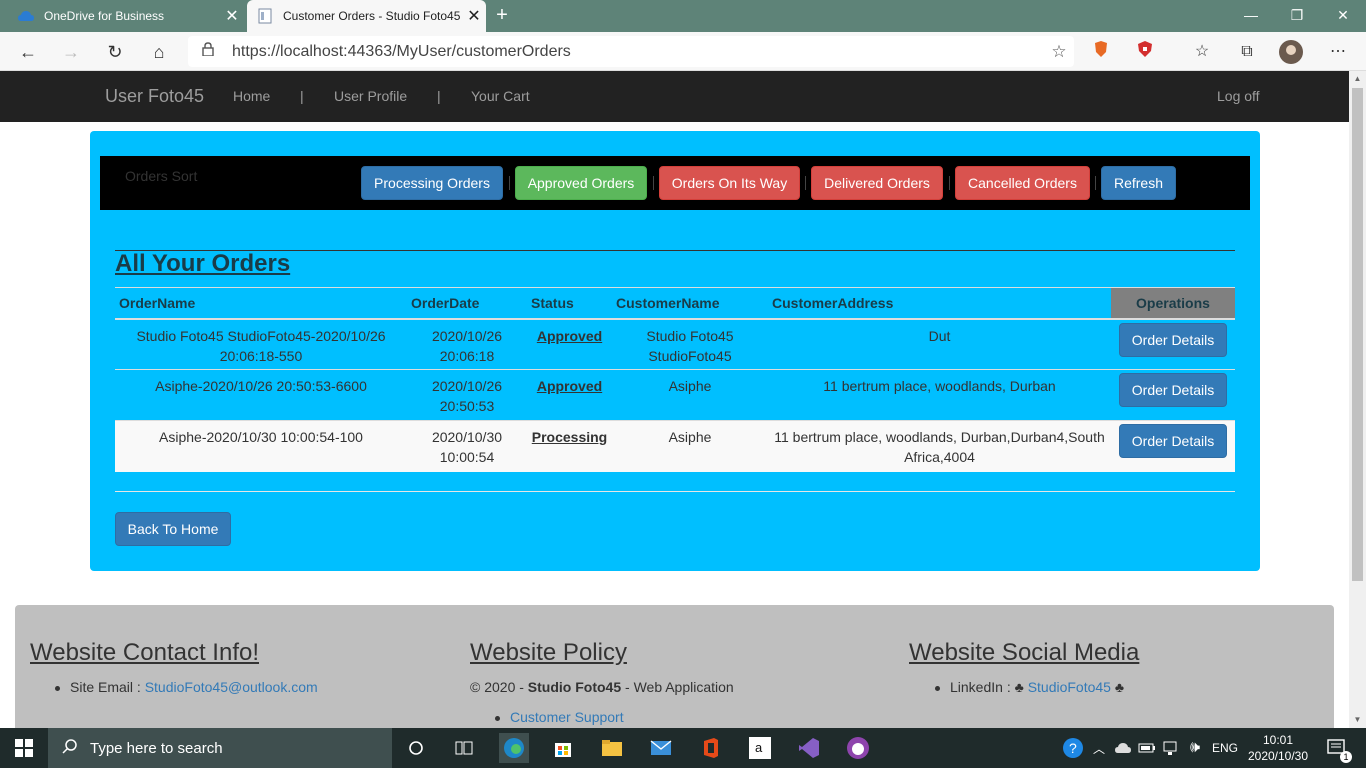 This screenshot has width=1366, height=768. What do you see at coordinates (251, 96) in the screenshot?
I see `nav-home: Home` at bounding box center [251, 96].